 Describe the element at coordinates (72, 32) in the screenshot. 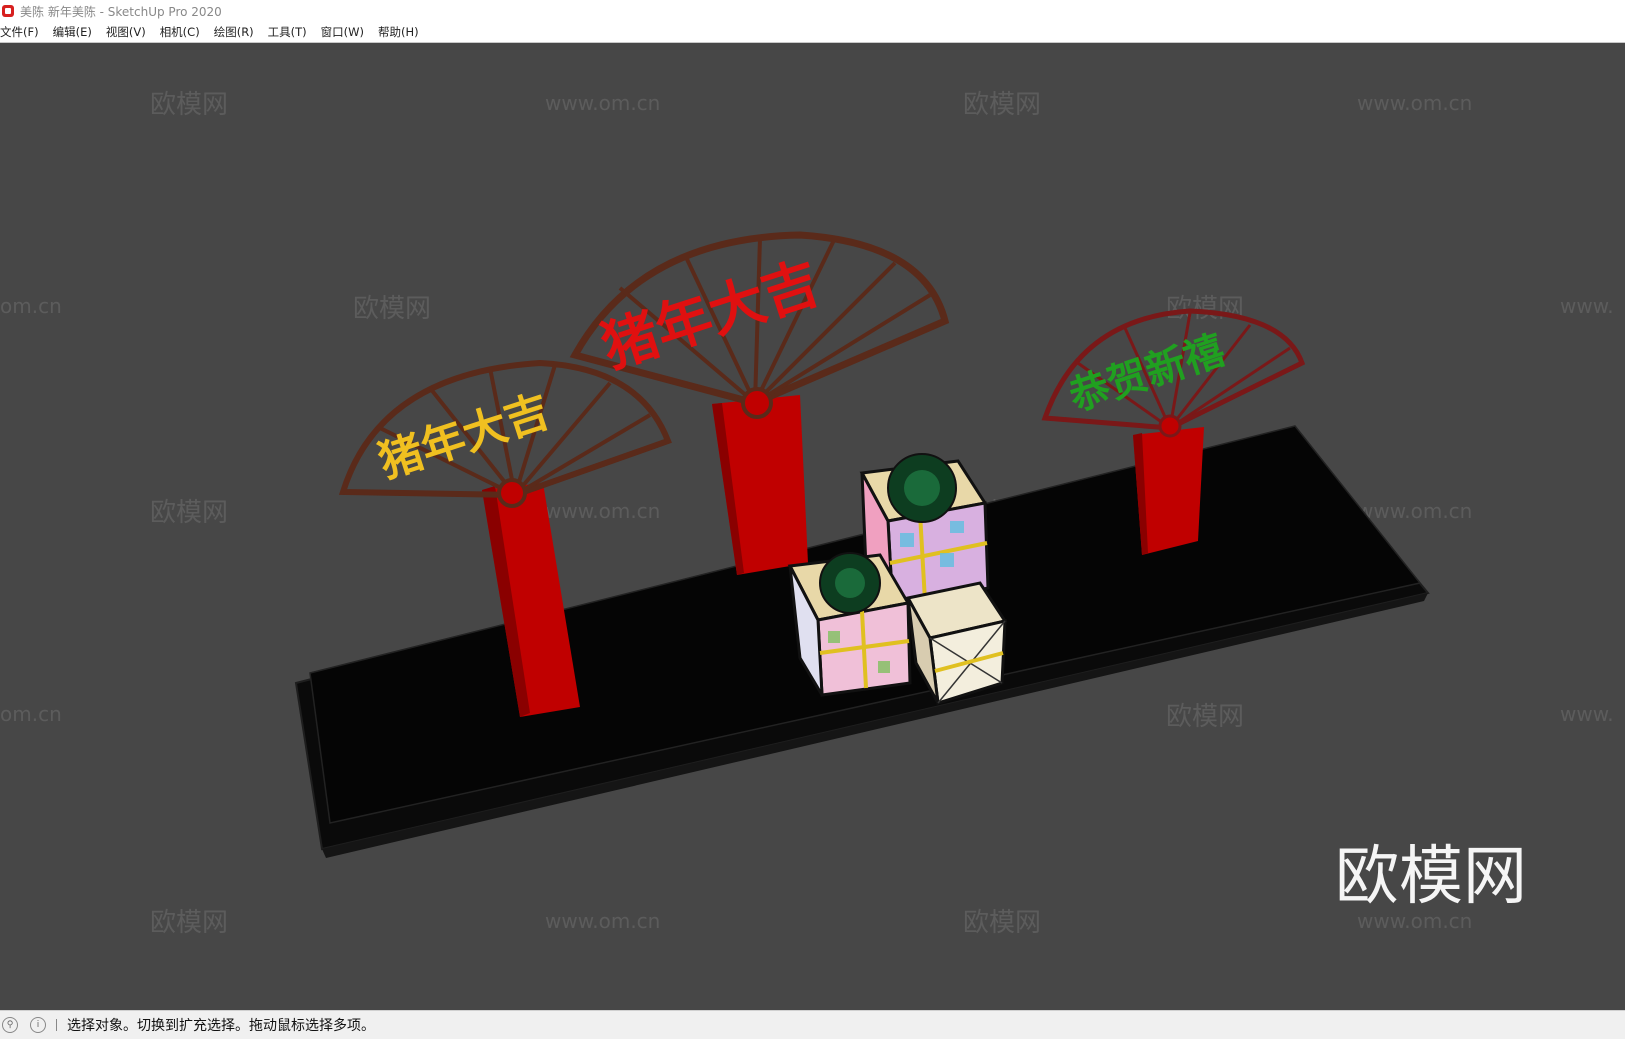

I see `menu-edit: 编辑(E)` at that location.